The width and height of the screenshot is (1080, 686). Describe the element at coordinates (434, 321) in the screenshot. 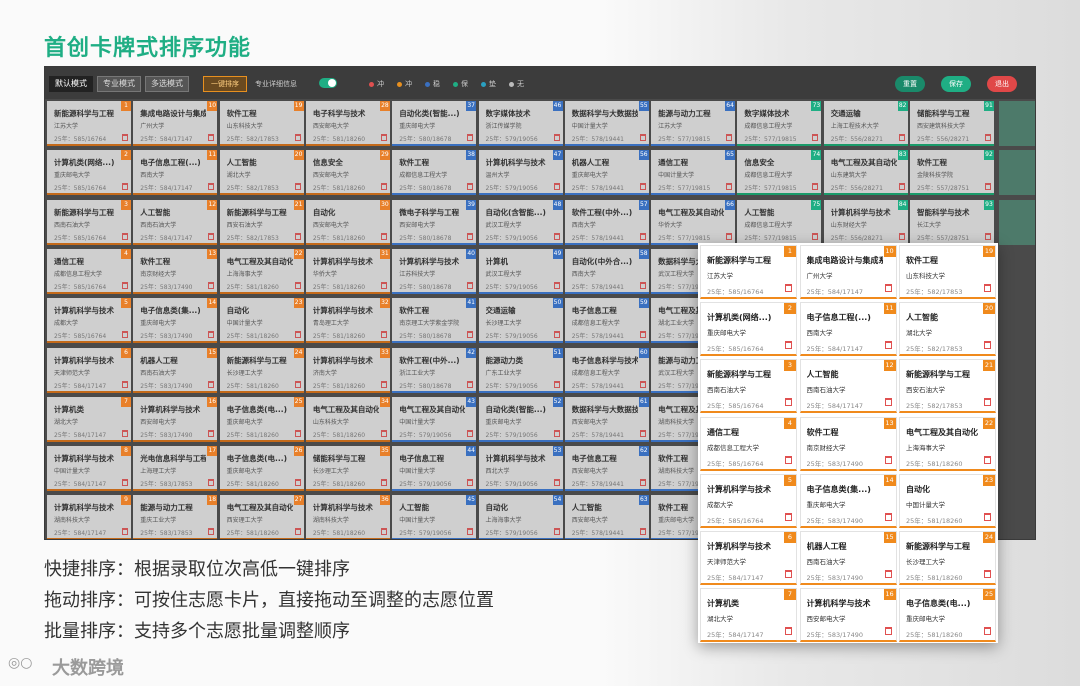

I see `volunteer-card: 软件工程 南京理工大学紫金学院 25年：580/18678 41` at that location.